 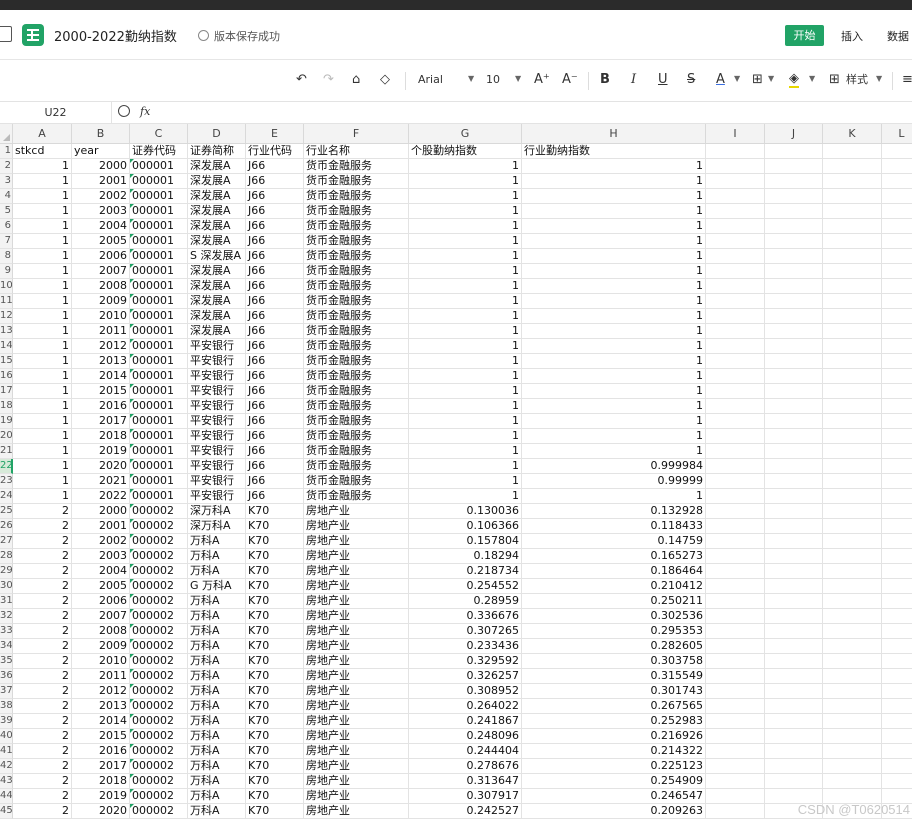 I want to click on eraser-icon: ◇, so click(x=385, y=80).